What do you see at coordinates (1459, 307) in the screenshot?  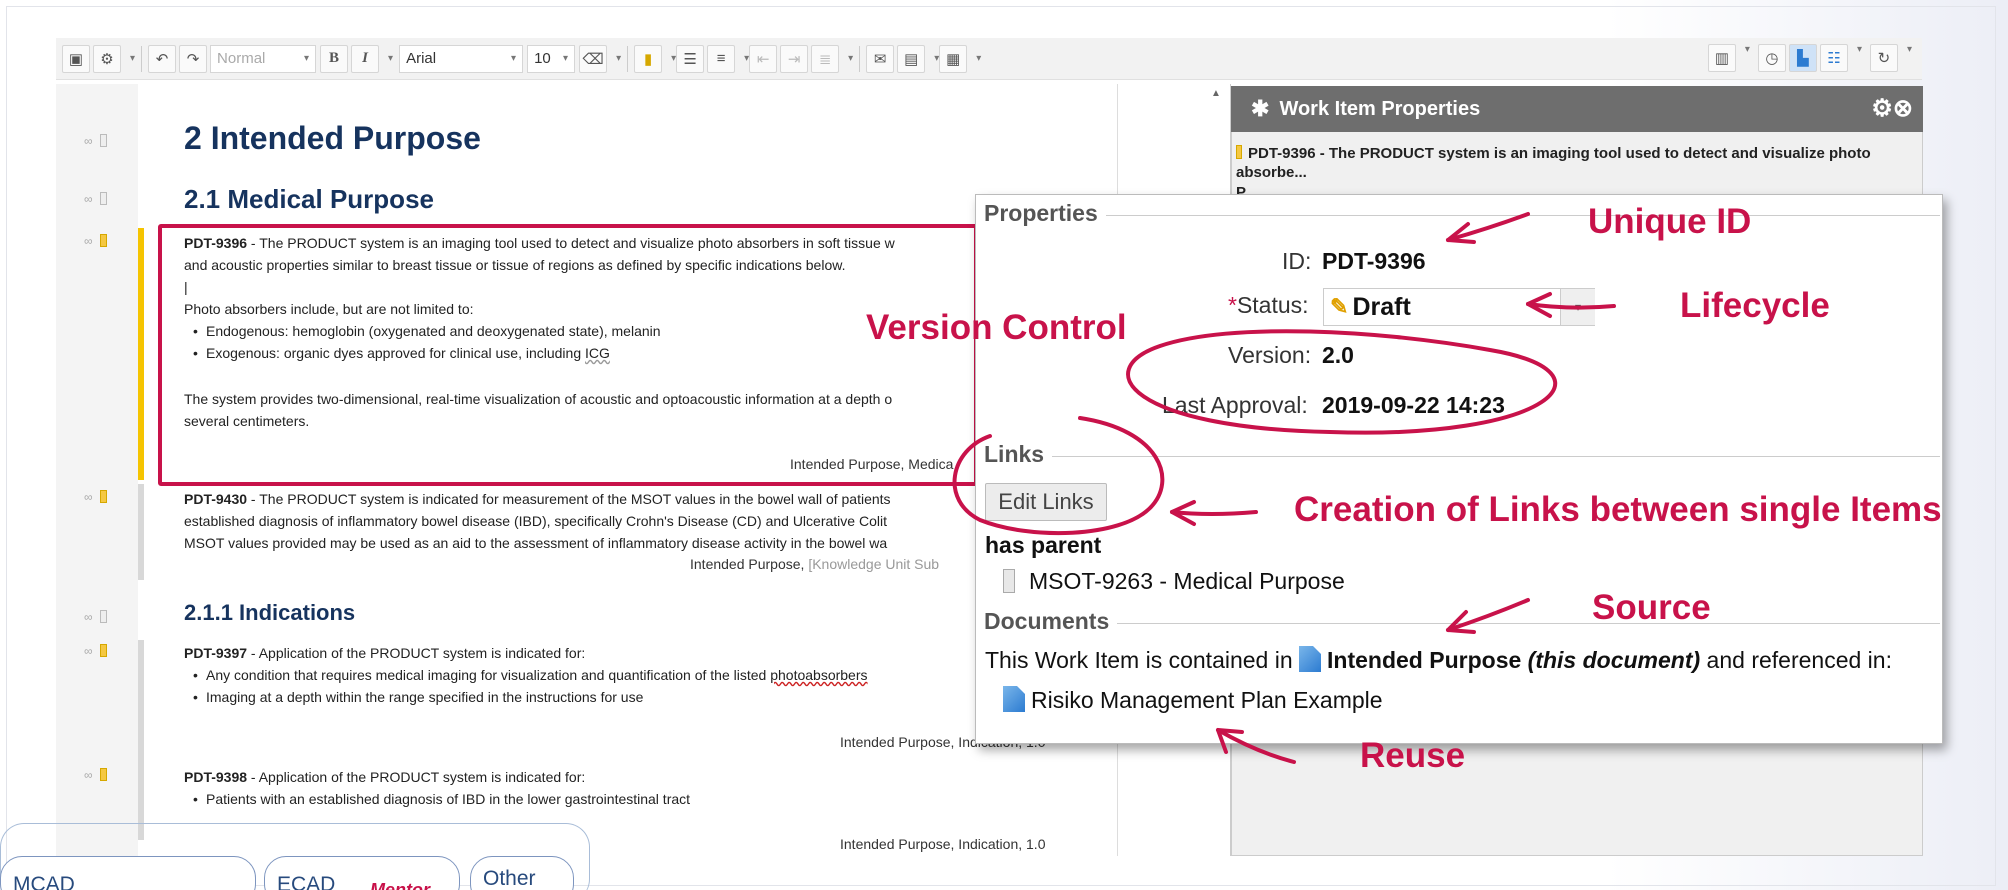 I see `status-select: ✎ Draft` at bounding box center [1459, 307].